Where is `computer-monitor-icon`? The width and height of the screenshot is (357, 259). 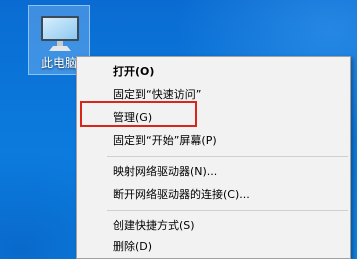
computer-monitor-icon is located at coordinates (60, 33).